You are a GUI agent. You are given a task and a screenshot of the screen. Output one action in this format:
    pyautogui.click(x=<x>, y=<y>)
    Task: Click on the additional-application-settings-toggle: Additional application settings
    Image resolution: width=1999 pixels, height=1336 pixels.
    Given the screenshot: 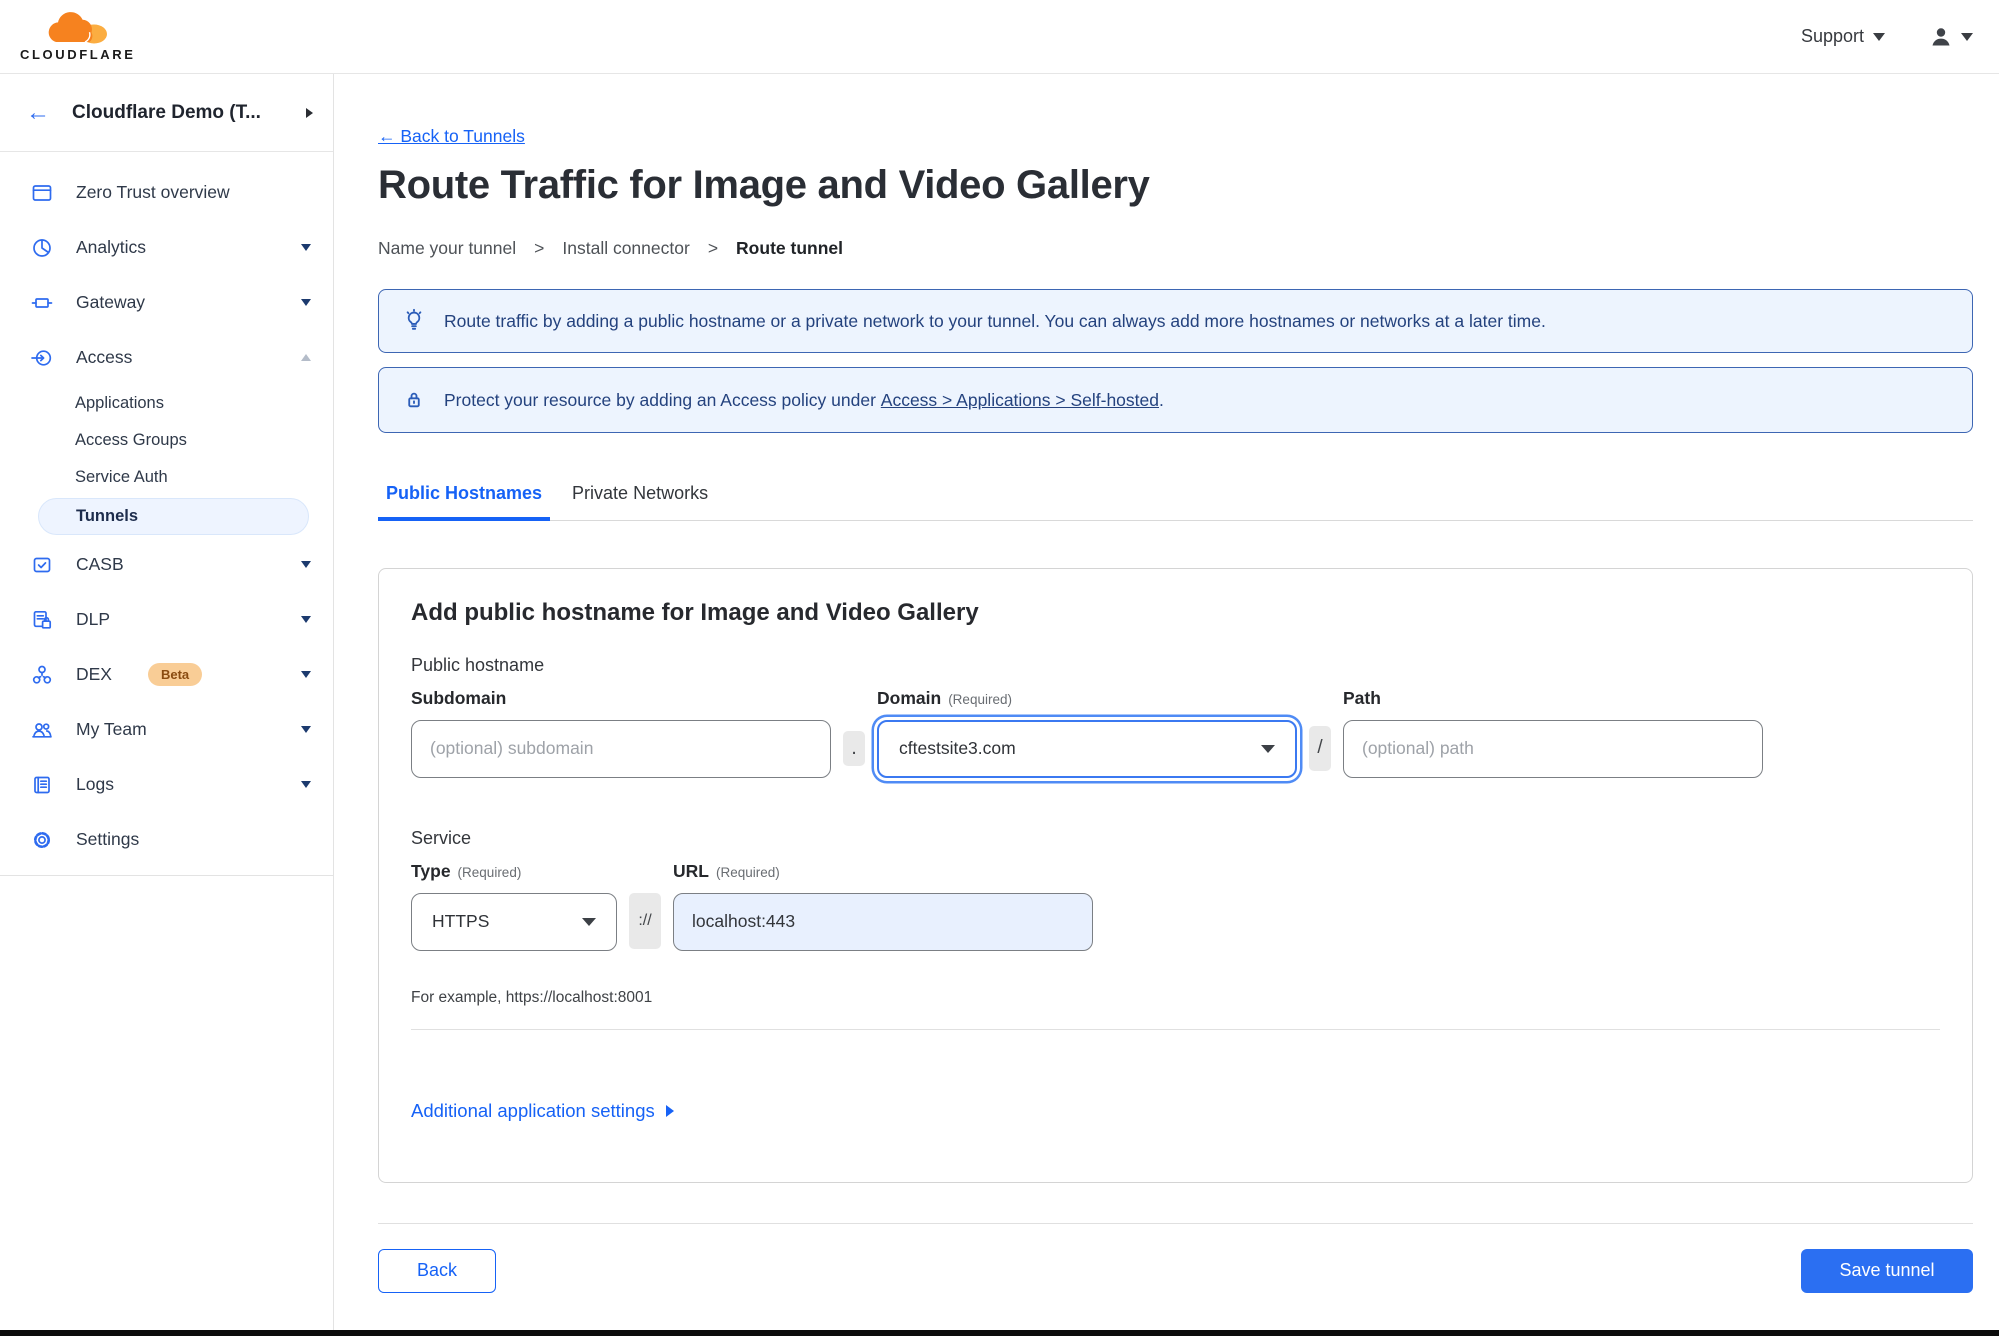 What is the action you would take?
    pyautogui.click(x=542, y=1111)
    